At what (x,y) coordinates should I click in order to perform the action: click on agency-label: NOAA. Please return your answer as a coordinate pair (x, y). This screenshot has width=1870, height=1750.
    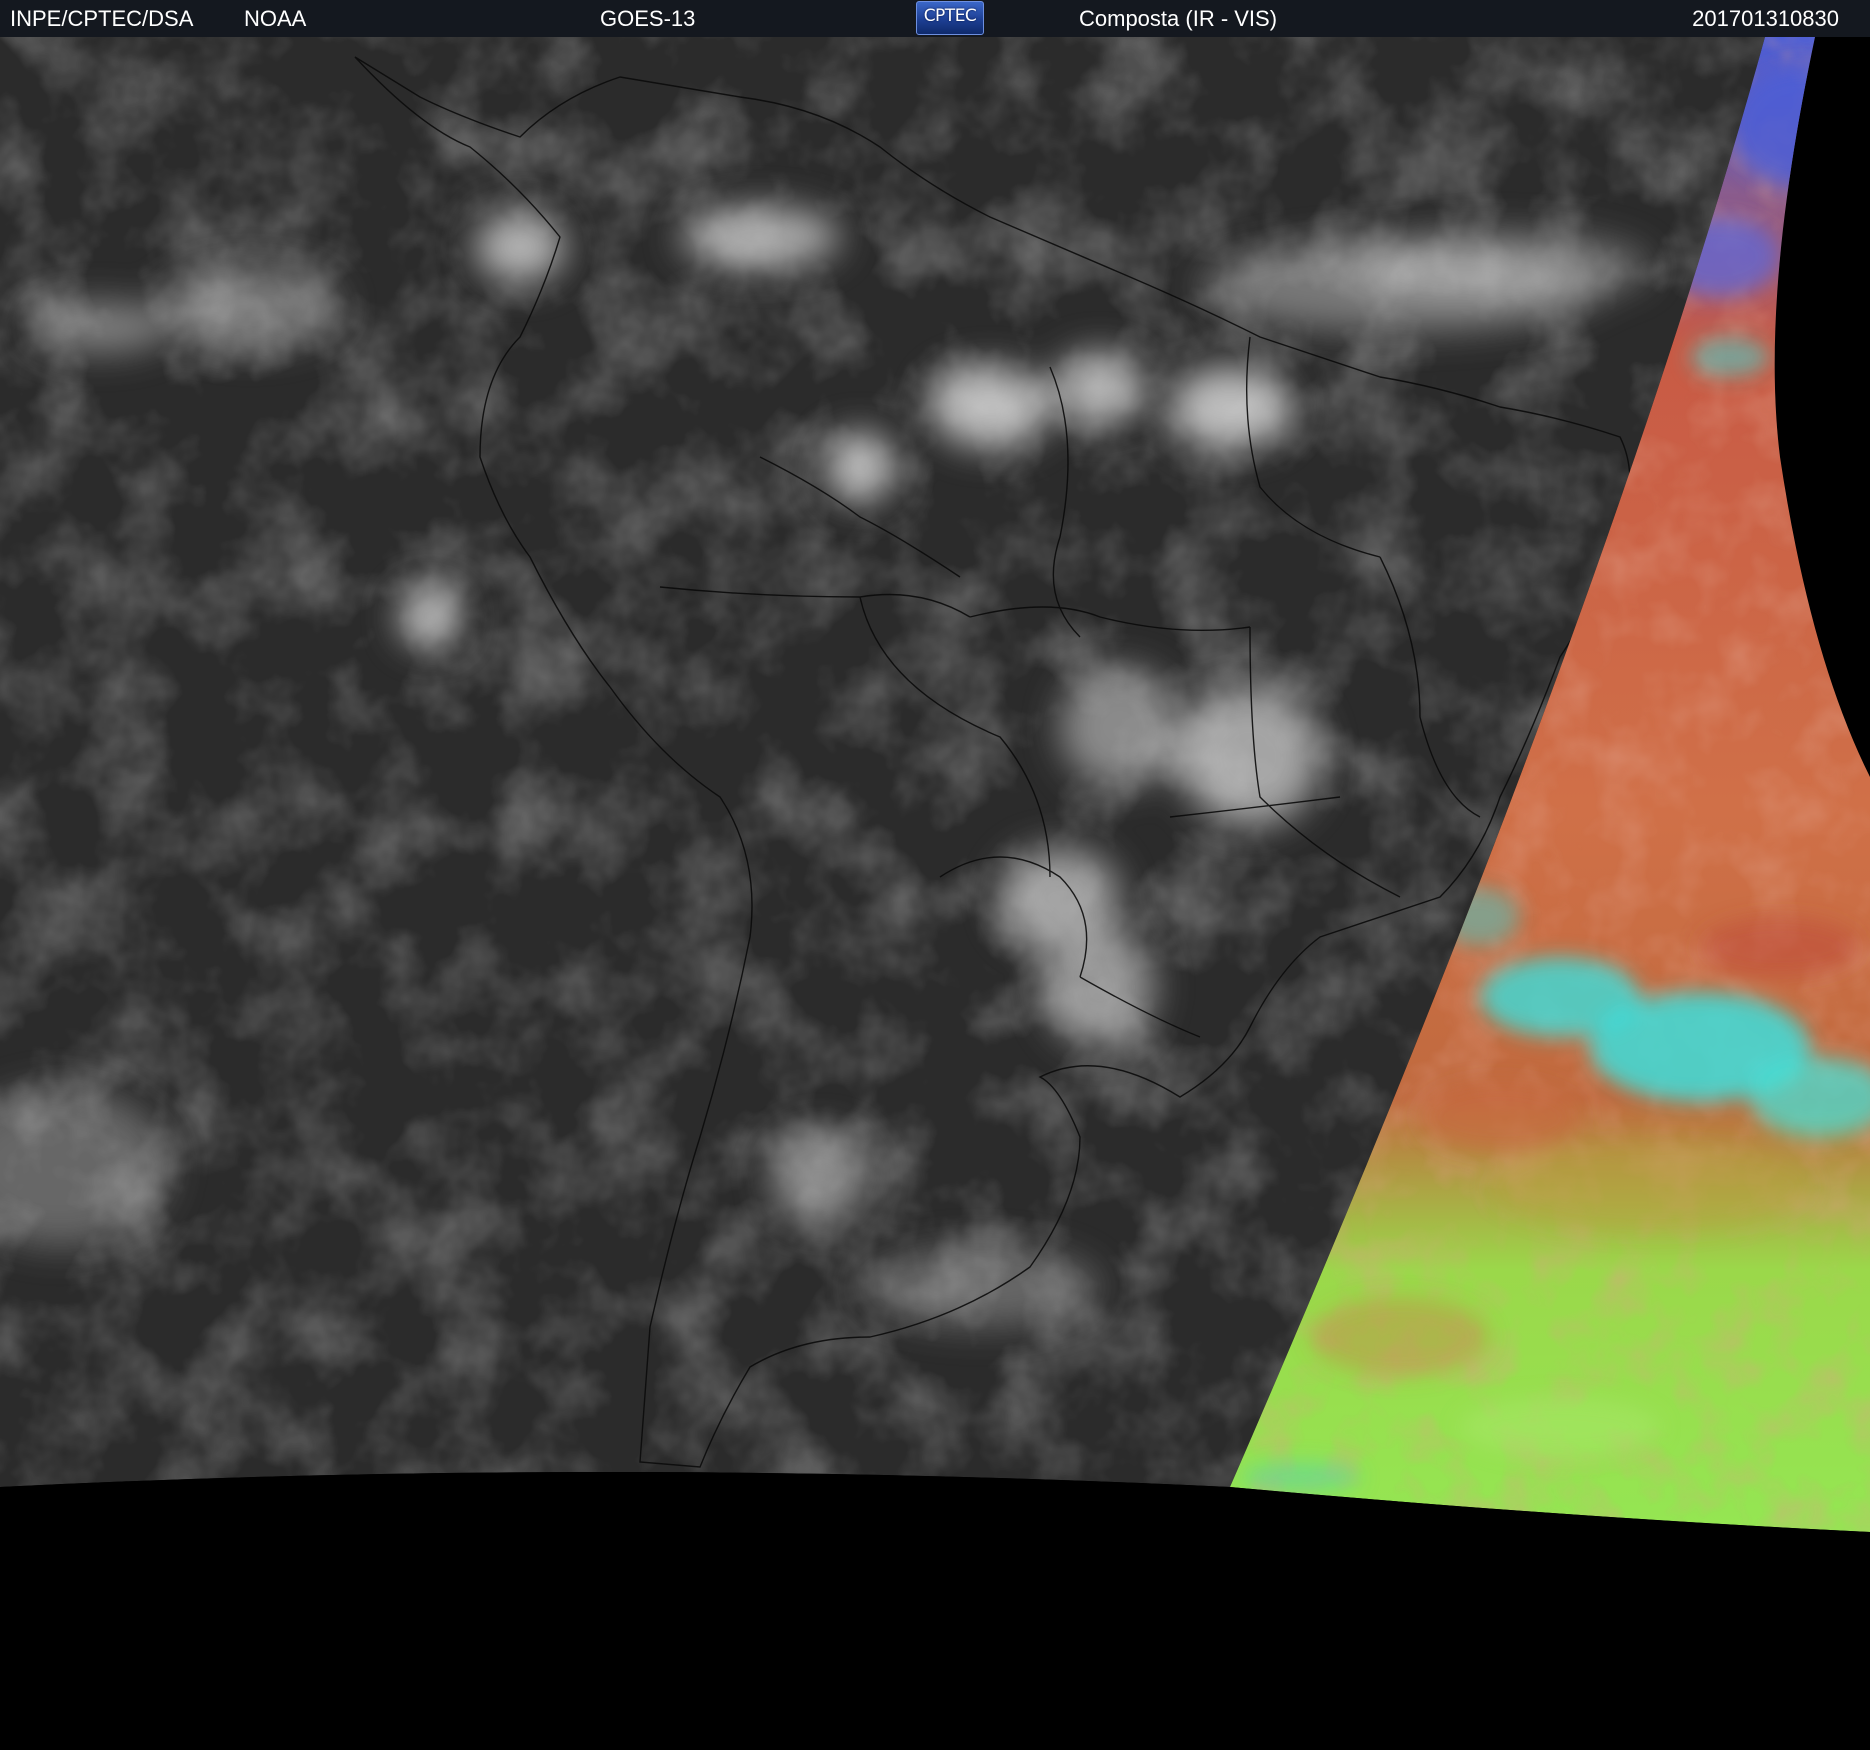
    Looking at the image, I should click on (275, 18).